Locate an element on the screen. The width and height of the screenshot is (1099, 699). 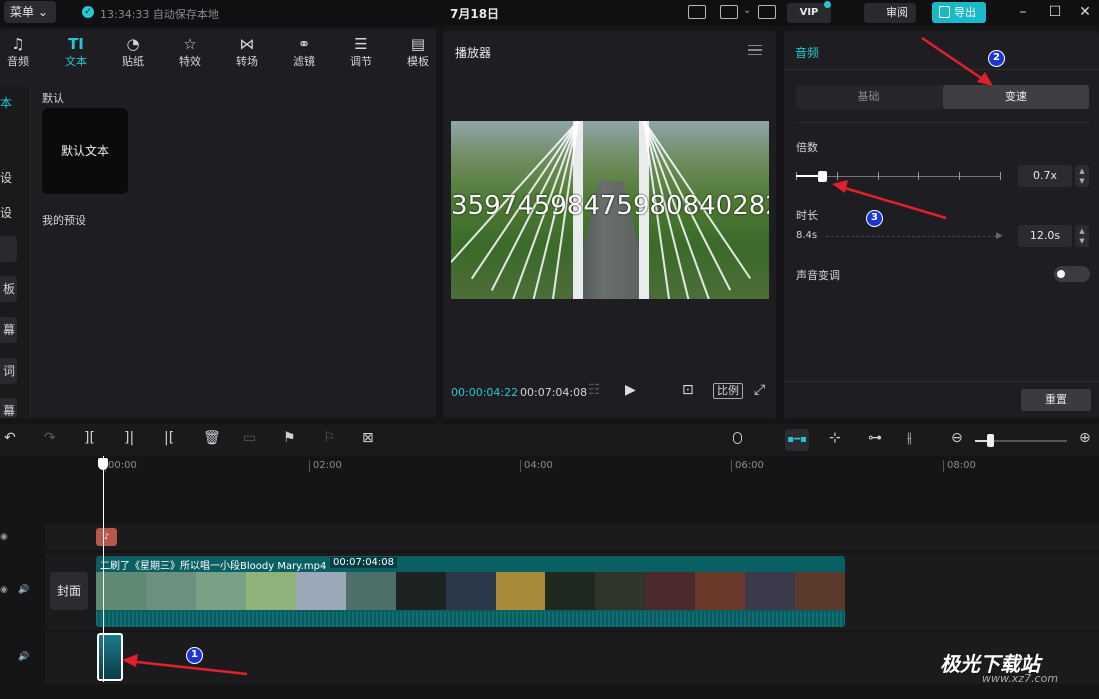
annotation-marker-2: 2 is located at coordinates (996, 58).